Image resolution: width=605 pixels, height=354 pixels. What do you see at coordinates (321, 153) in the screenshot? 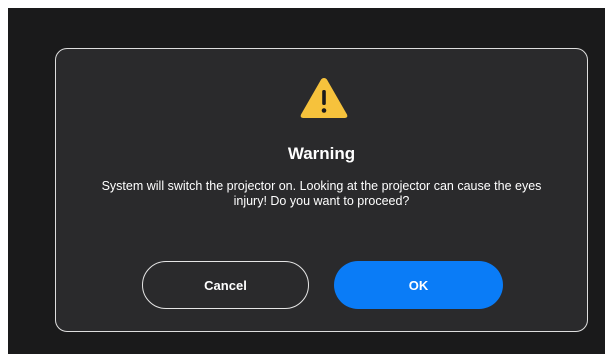
I see `dialog-title: Warning` at bounding box center [321, 153].